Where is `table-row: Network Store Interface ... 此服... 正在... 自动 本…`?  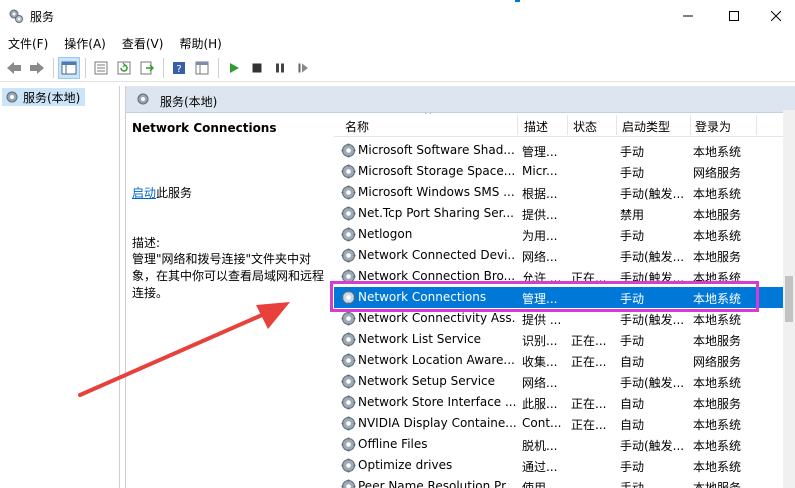
table-row: Network Store Interface ... 此服... 正在... 自动 本… is located at coordinates (564, 402).